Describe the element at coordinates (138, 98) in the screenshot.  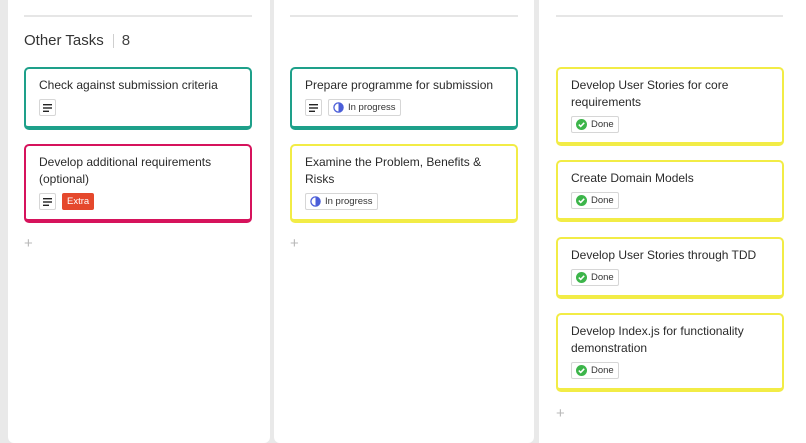
I see `task-card: Check against submission criteria` at that location.